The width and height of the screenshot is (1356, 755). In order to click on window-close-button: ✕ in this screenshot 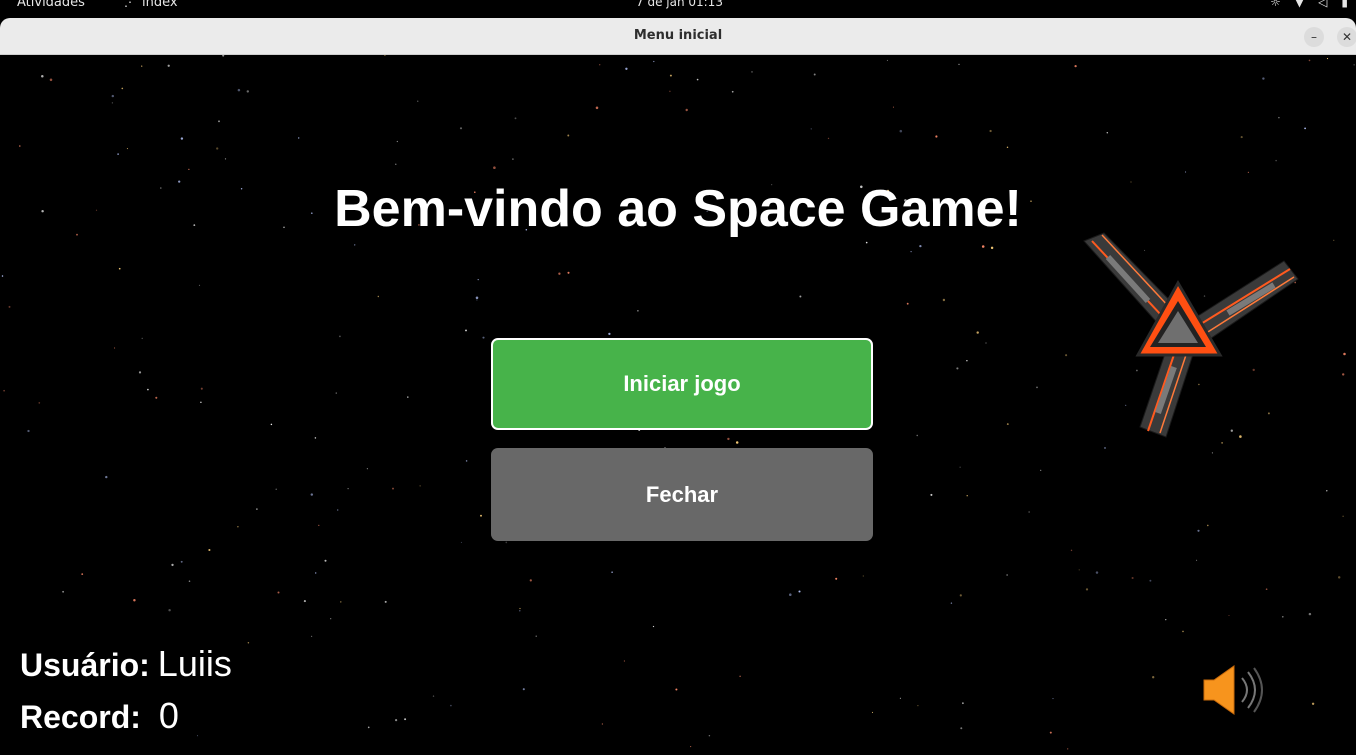, I will do `click(1346, 37)`.